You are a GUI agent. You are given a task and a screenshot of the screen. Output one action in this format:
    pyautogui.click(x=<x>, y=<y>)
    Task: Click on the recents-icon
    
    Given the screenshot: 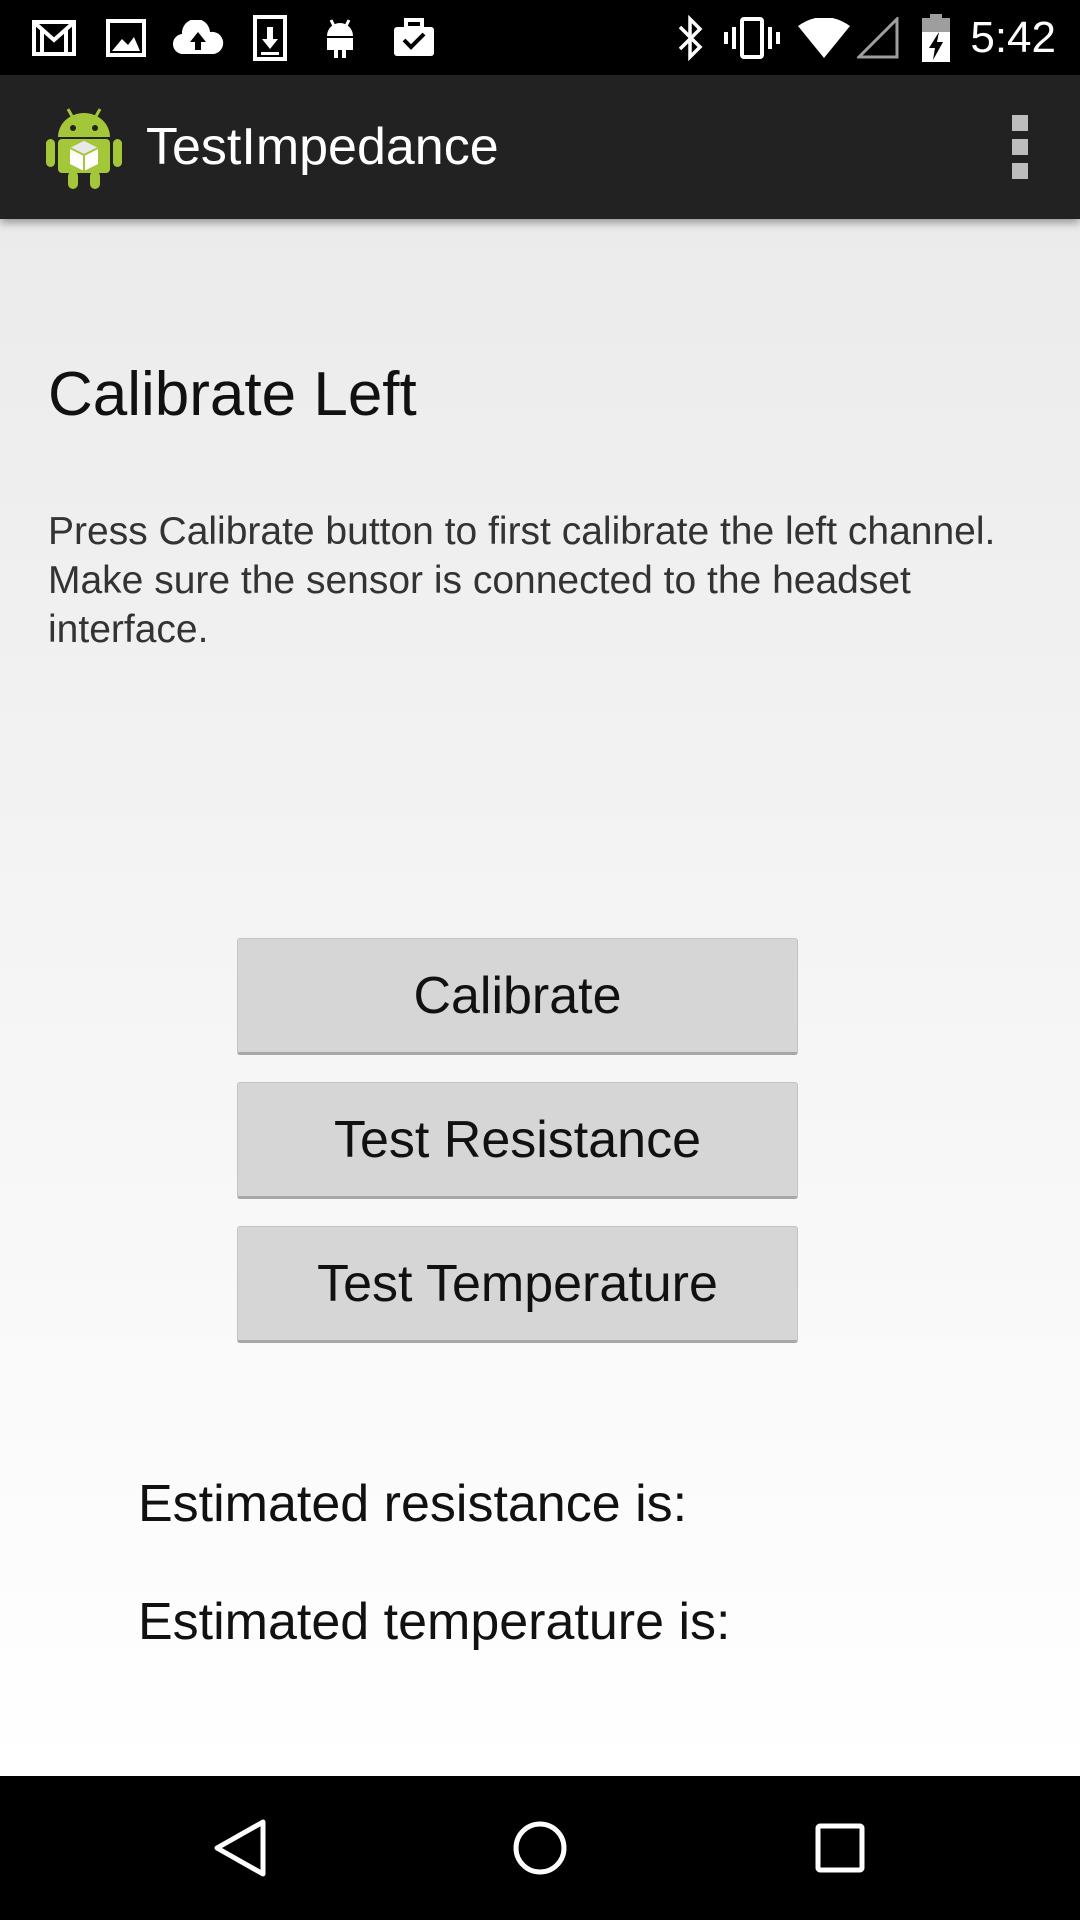 What is the action you would take?
    pyautogui.click(x=840, y=1848)
    